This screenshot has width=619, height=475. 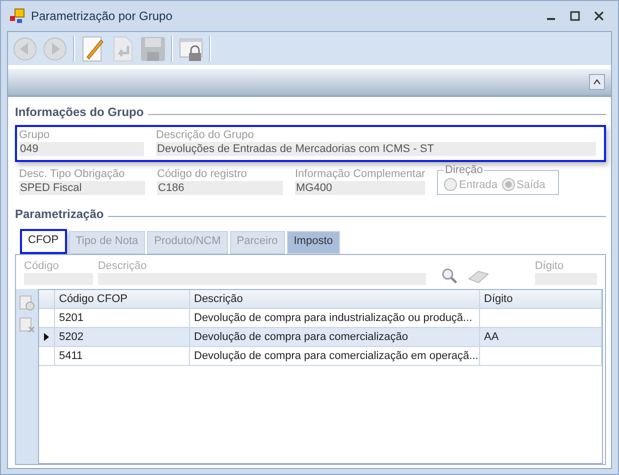 What do you see at coordinates (313, 242) in the screenshot?
I see `tab: Imposto` at bounding box center [313, 242].